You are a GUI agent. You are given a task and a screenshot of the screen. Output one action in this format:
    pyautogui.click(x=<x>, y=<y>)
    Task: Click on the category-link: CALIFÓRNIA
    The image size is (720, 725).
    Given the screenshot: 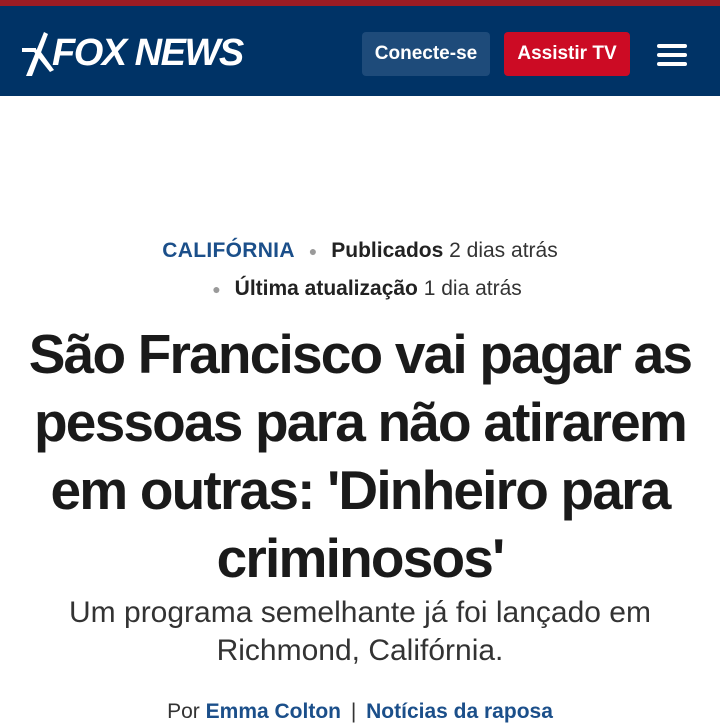 What is the action you would take?
    pyautogui.click(x=228, y=250)
    